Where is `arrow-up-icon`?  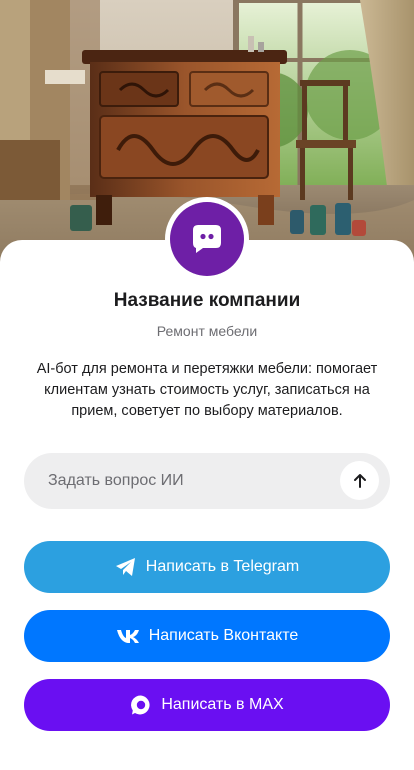 arrow-up-icon is located at coordinates (359, 480).